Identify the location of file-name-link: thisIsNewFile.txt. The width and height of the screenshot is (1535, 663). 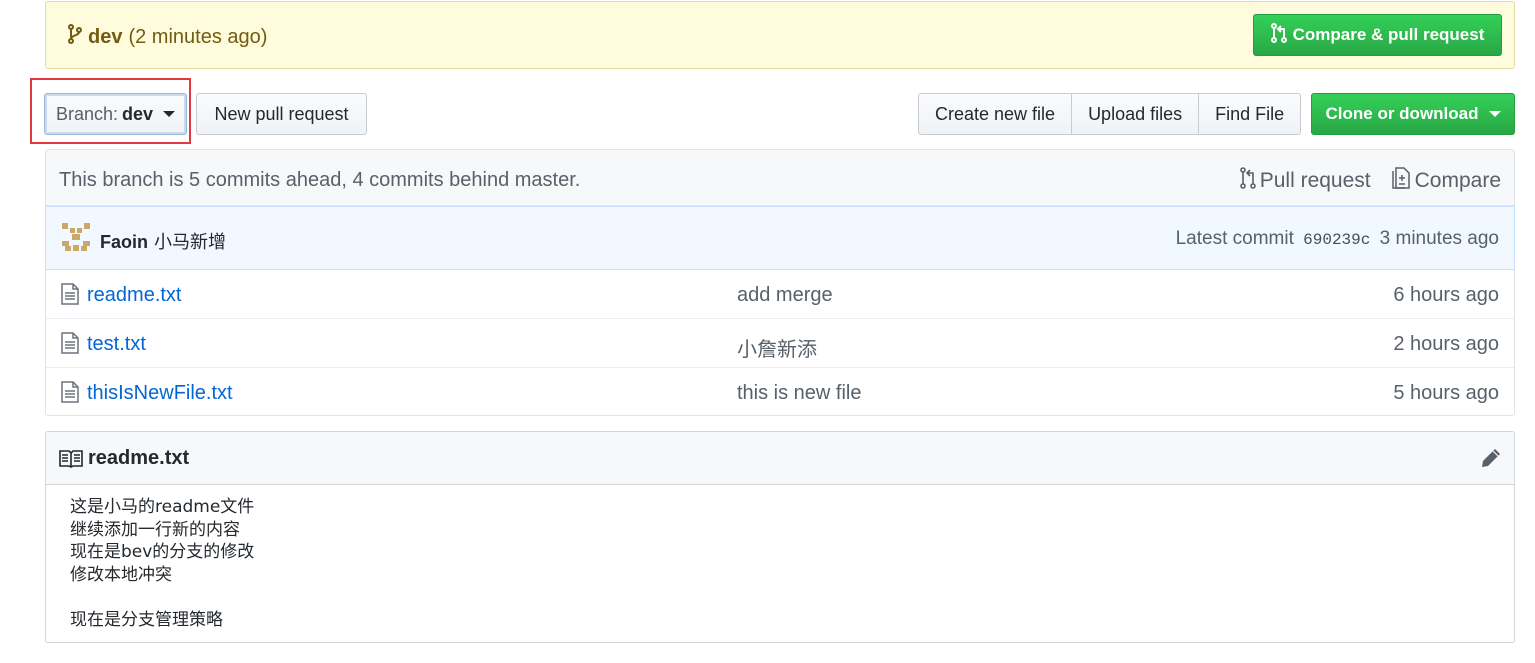
(160, 393).